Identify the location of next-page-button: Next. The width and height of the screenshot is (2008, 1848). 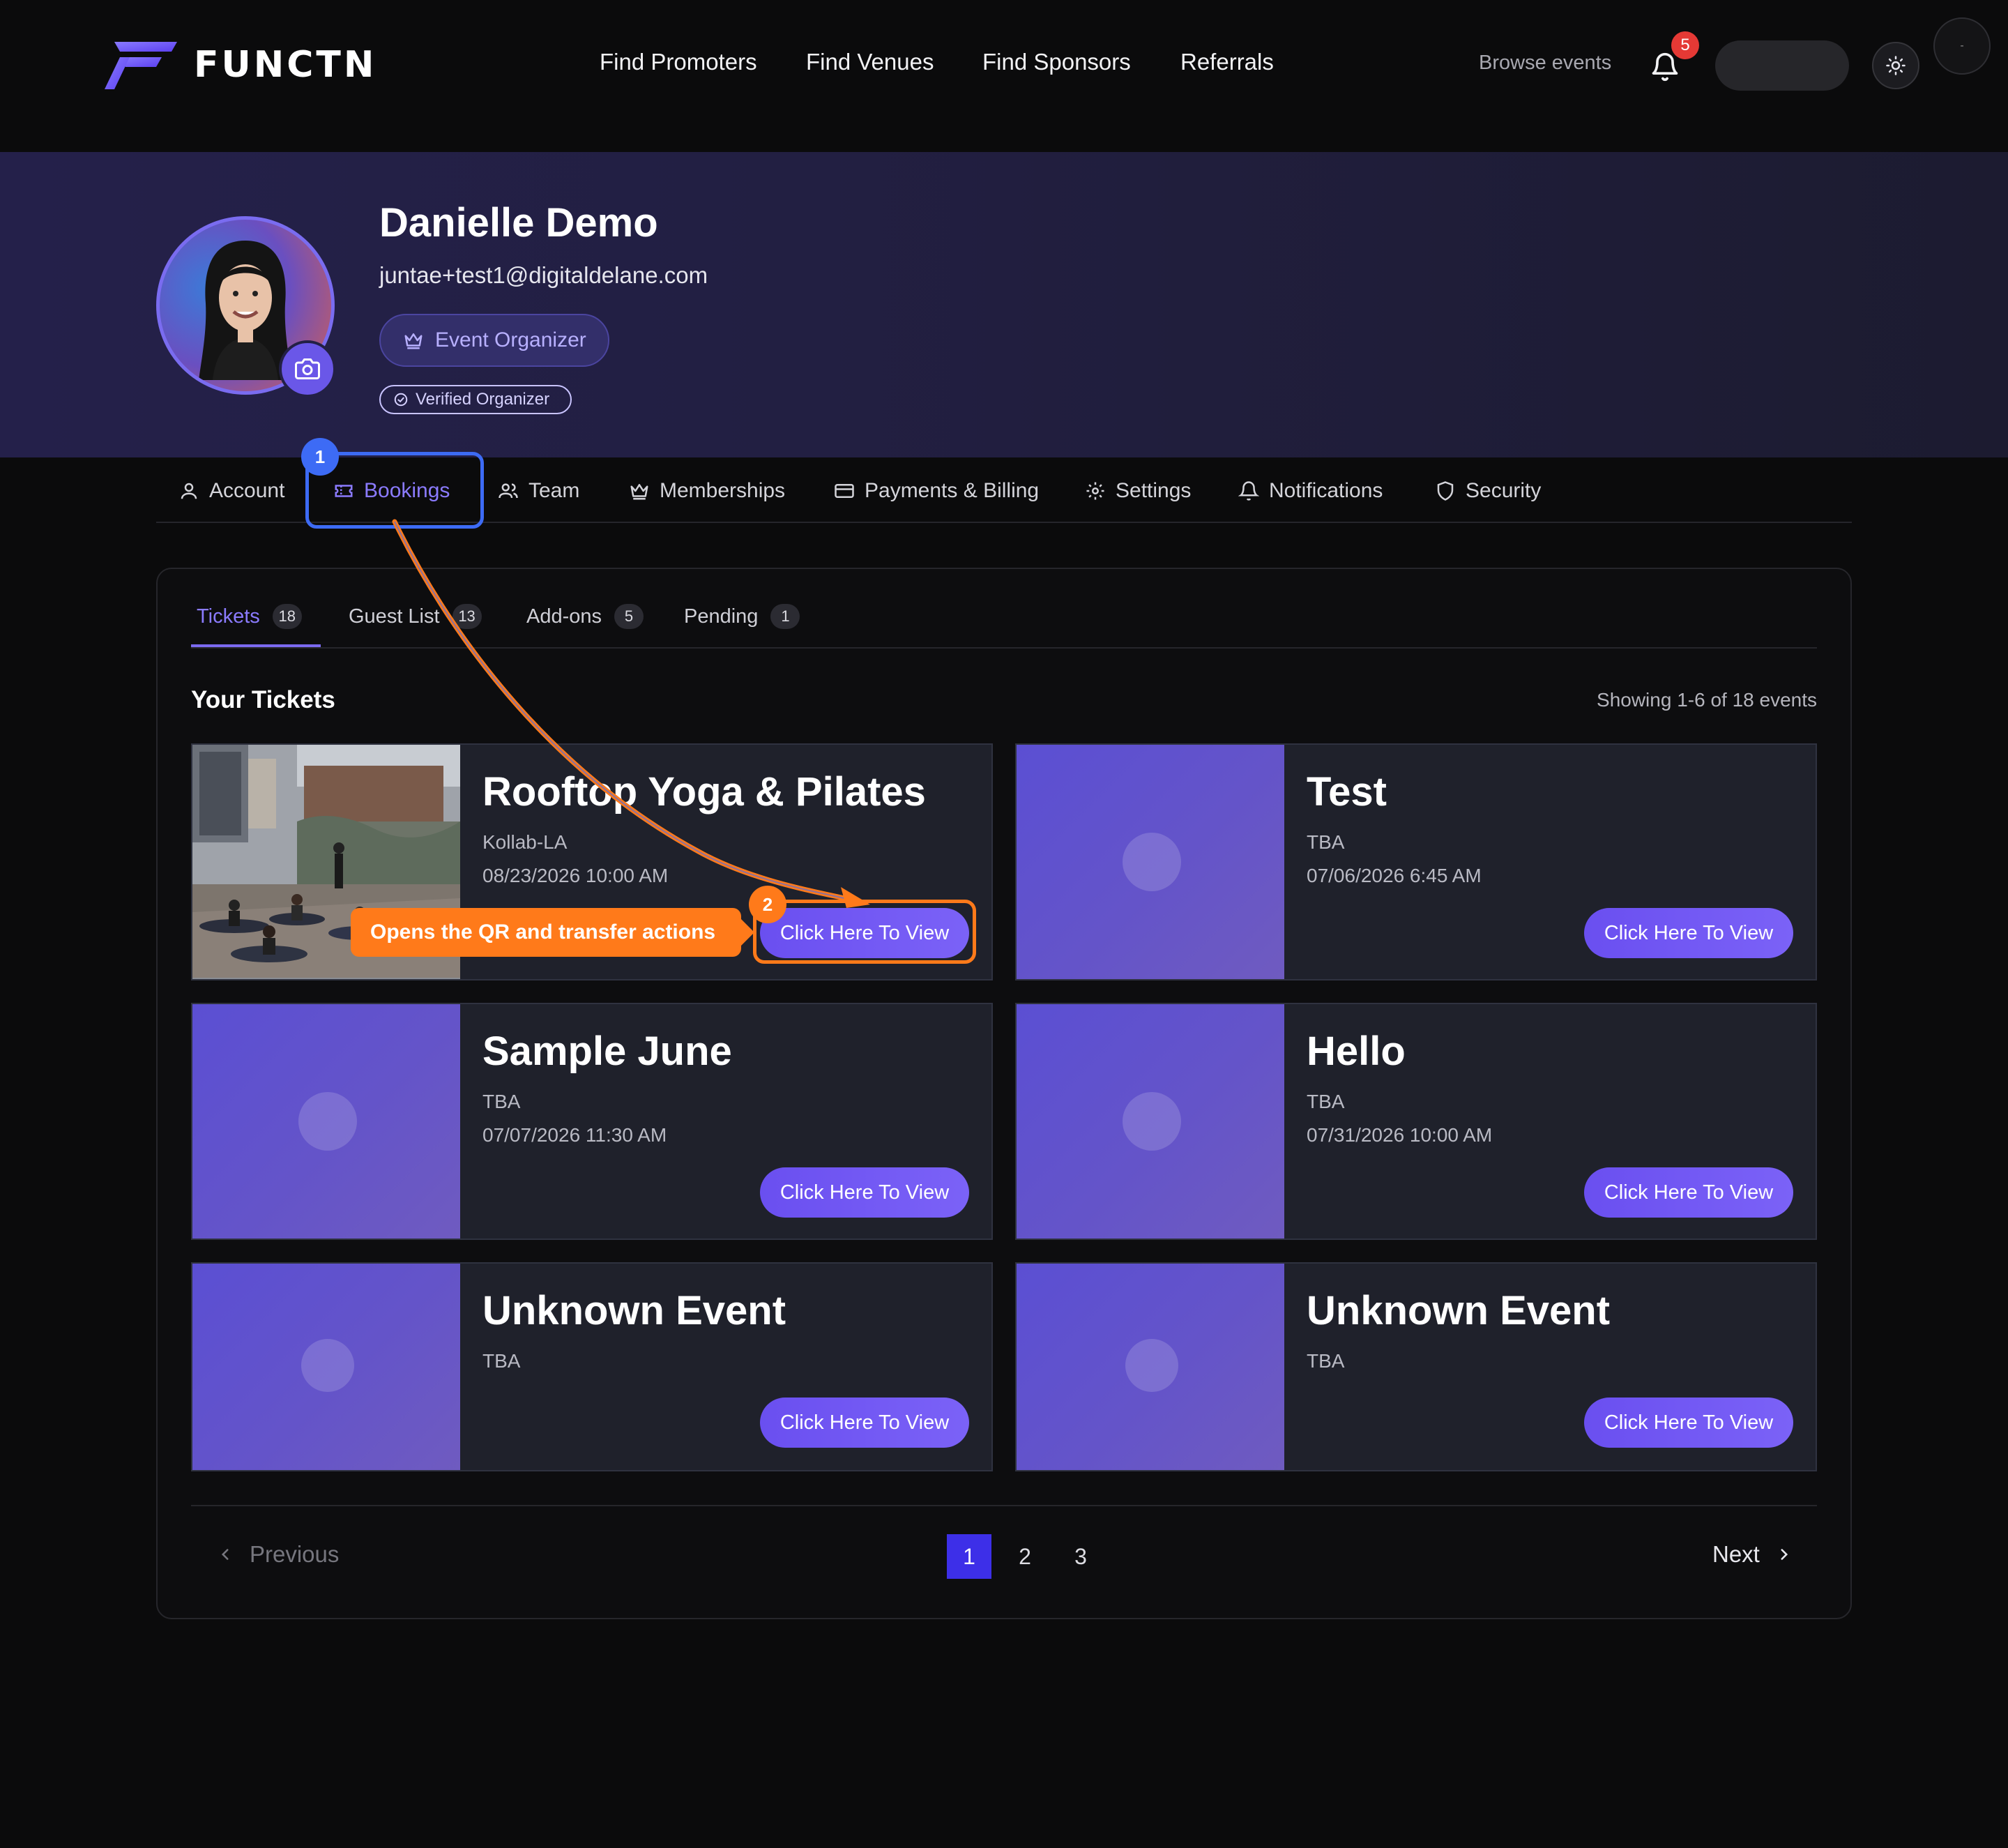
(1753, 1554).